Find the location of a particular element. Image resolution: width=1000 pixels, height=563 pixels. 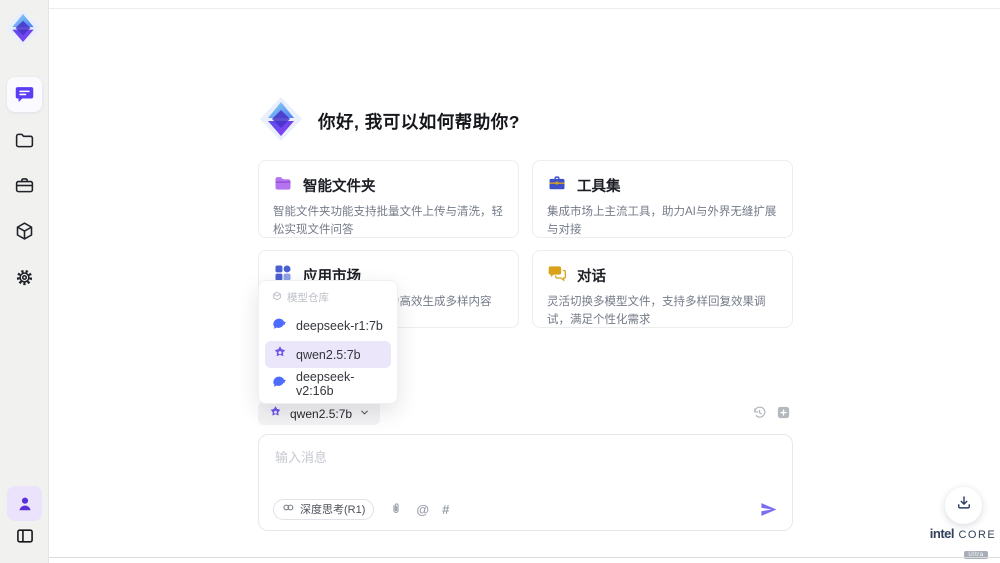

hash-icon: # is located at coordinates (445, 509).